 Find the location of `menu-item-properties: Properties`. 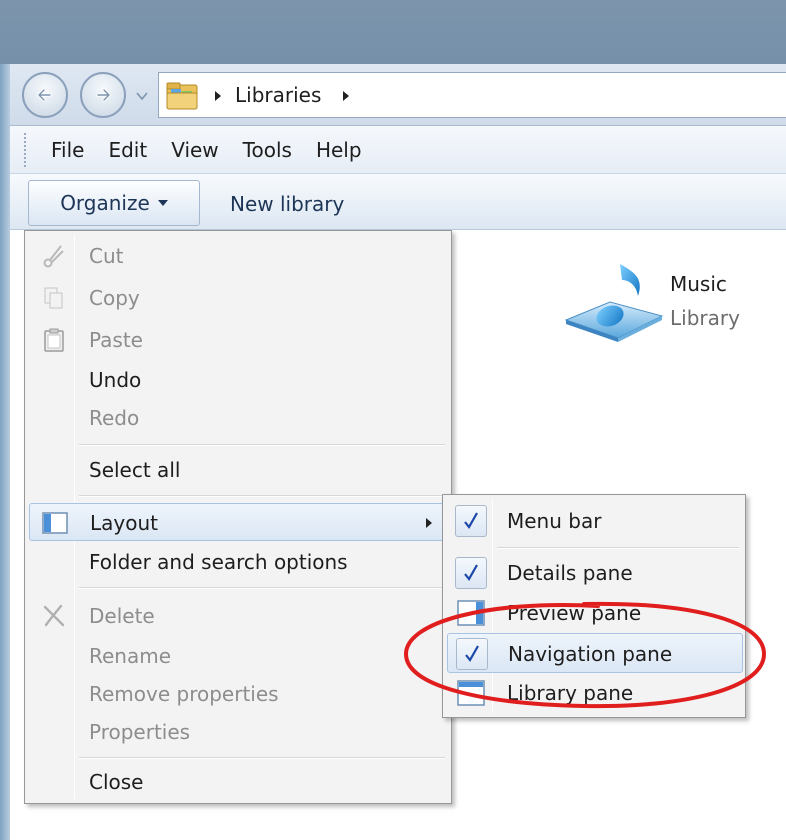

menu-item-properties: Properties is located at coordinates (238, 732).